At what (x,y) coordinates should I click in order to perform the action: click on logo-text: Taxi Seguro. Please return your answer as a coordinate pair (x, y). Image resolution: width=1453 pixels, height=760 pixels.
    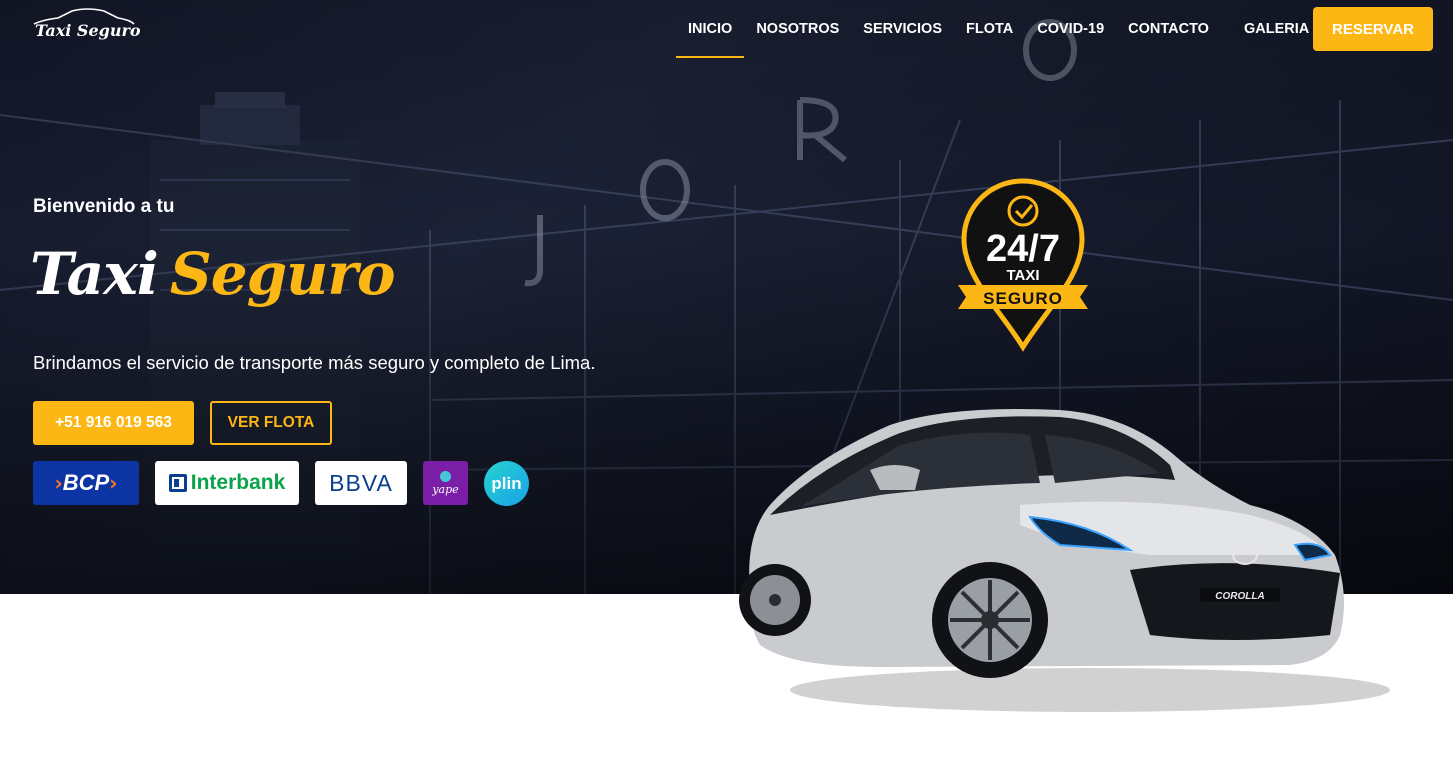
    Looking at the image, I should click on (88, 30).